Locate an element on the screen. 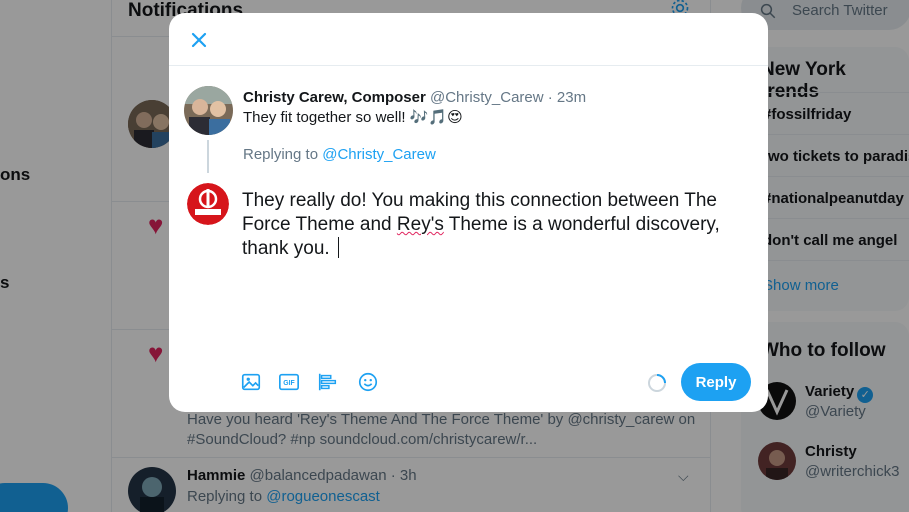 The image size is (909, 512). user-avatar is located at coordinates (208, 204).